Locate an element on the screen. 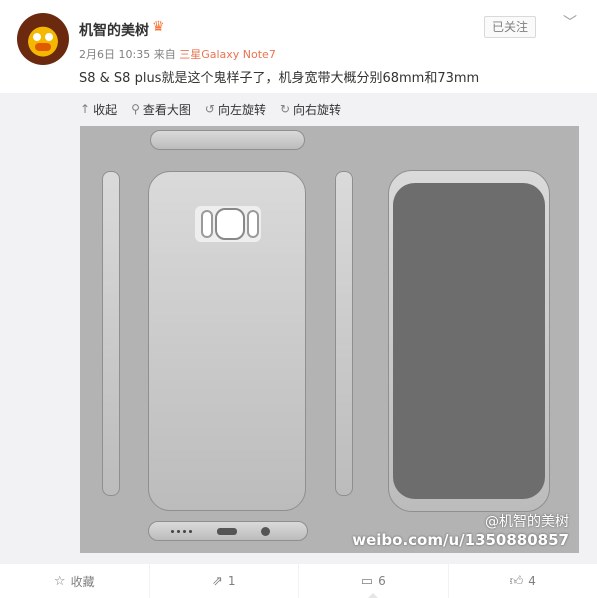  rotate-left-icon: ↺ is located at coordinates (209, 109).